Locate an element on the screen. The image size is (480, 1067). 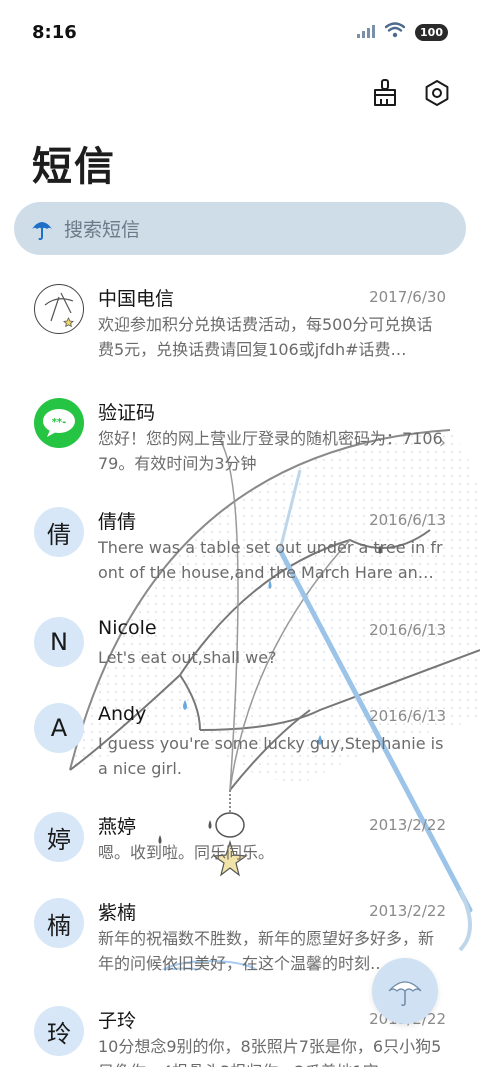
contact-name: 子玲 is located at coordinates (117, 1021).